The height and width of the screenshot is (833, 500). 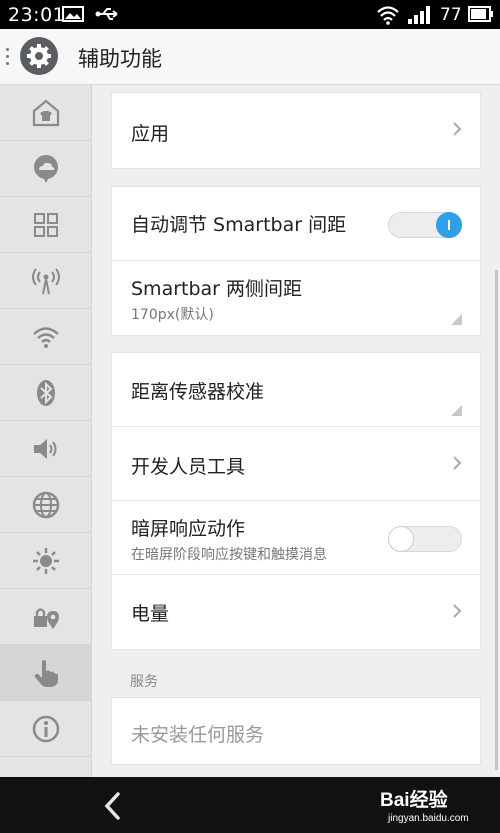 What do you see at coordinates (425, 225) in the screenshot?
I see `smartbar-auto-toggle` at bounding box center [425, 225].